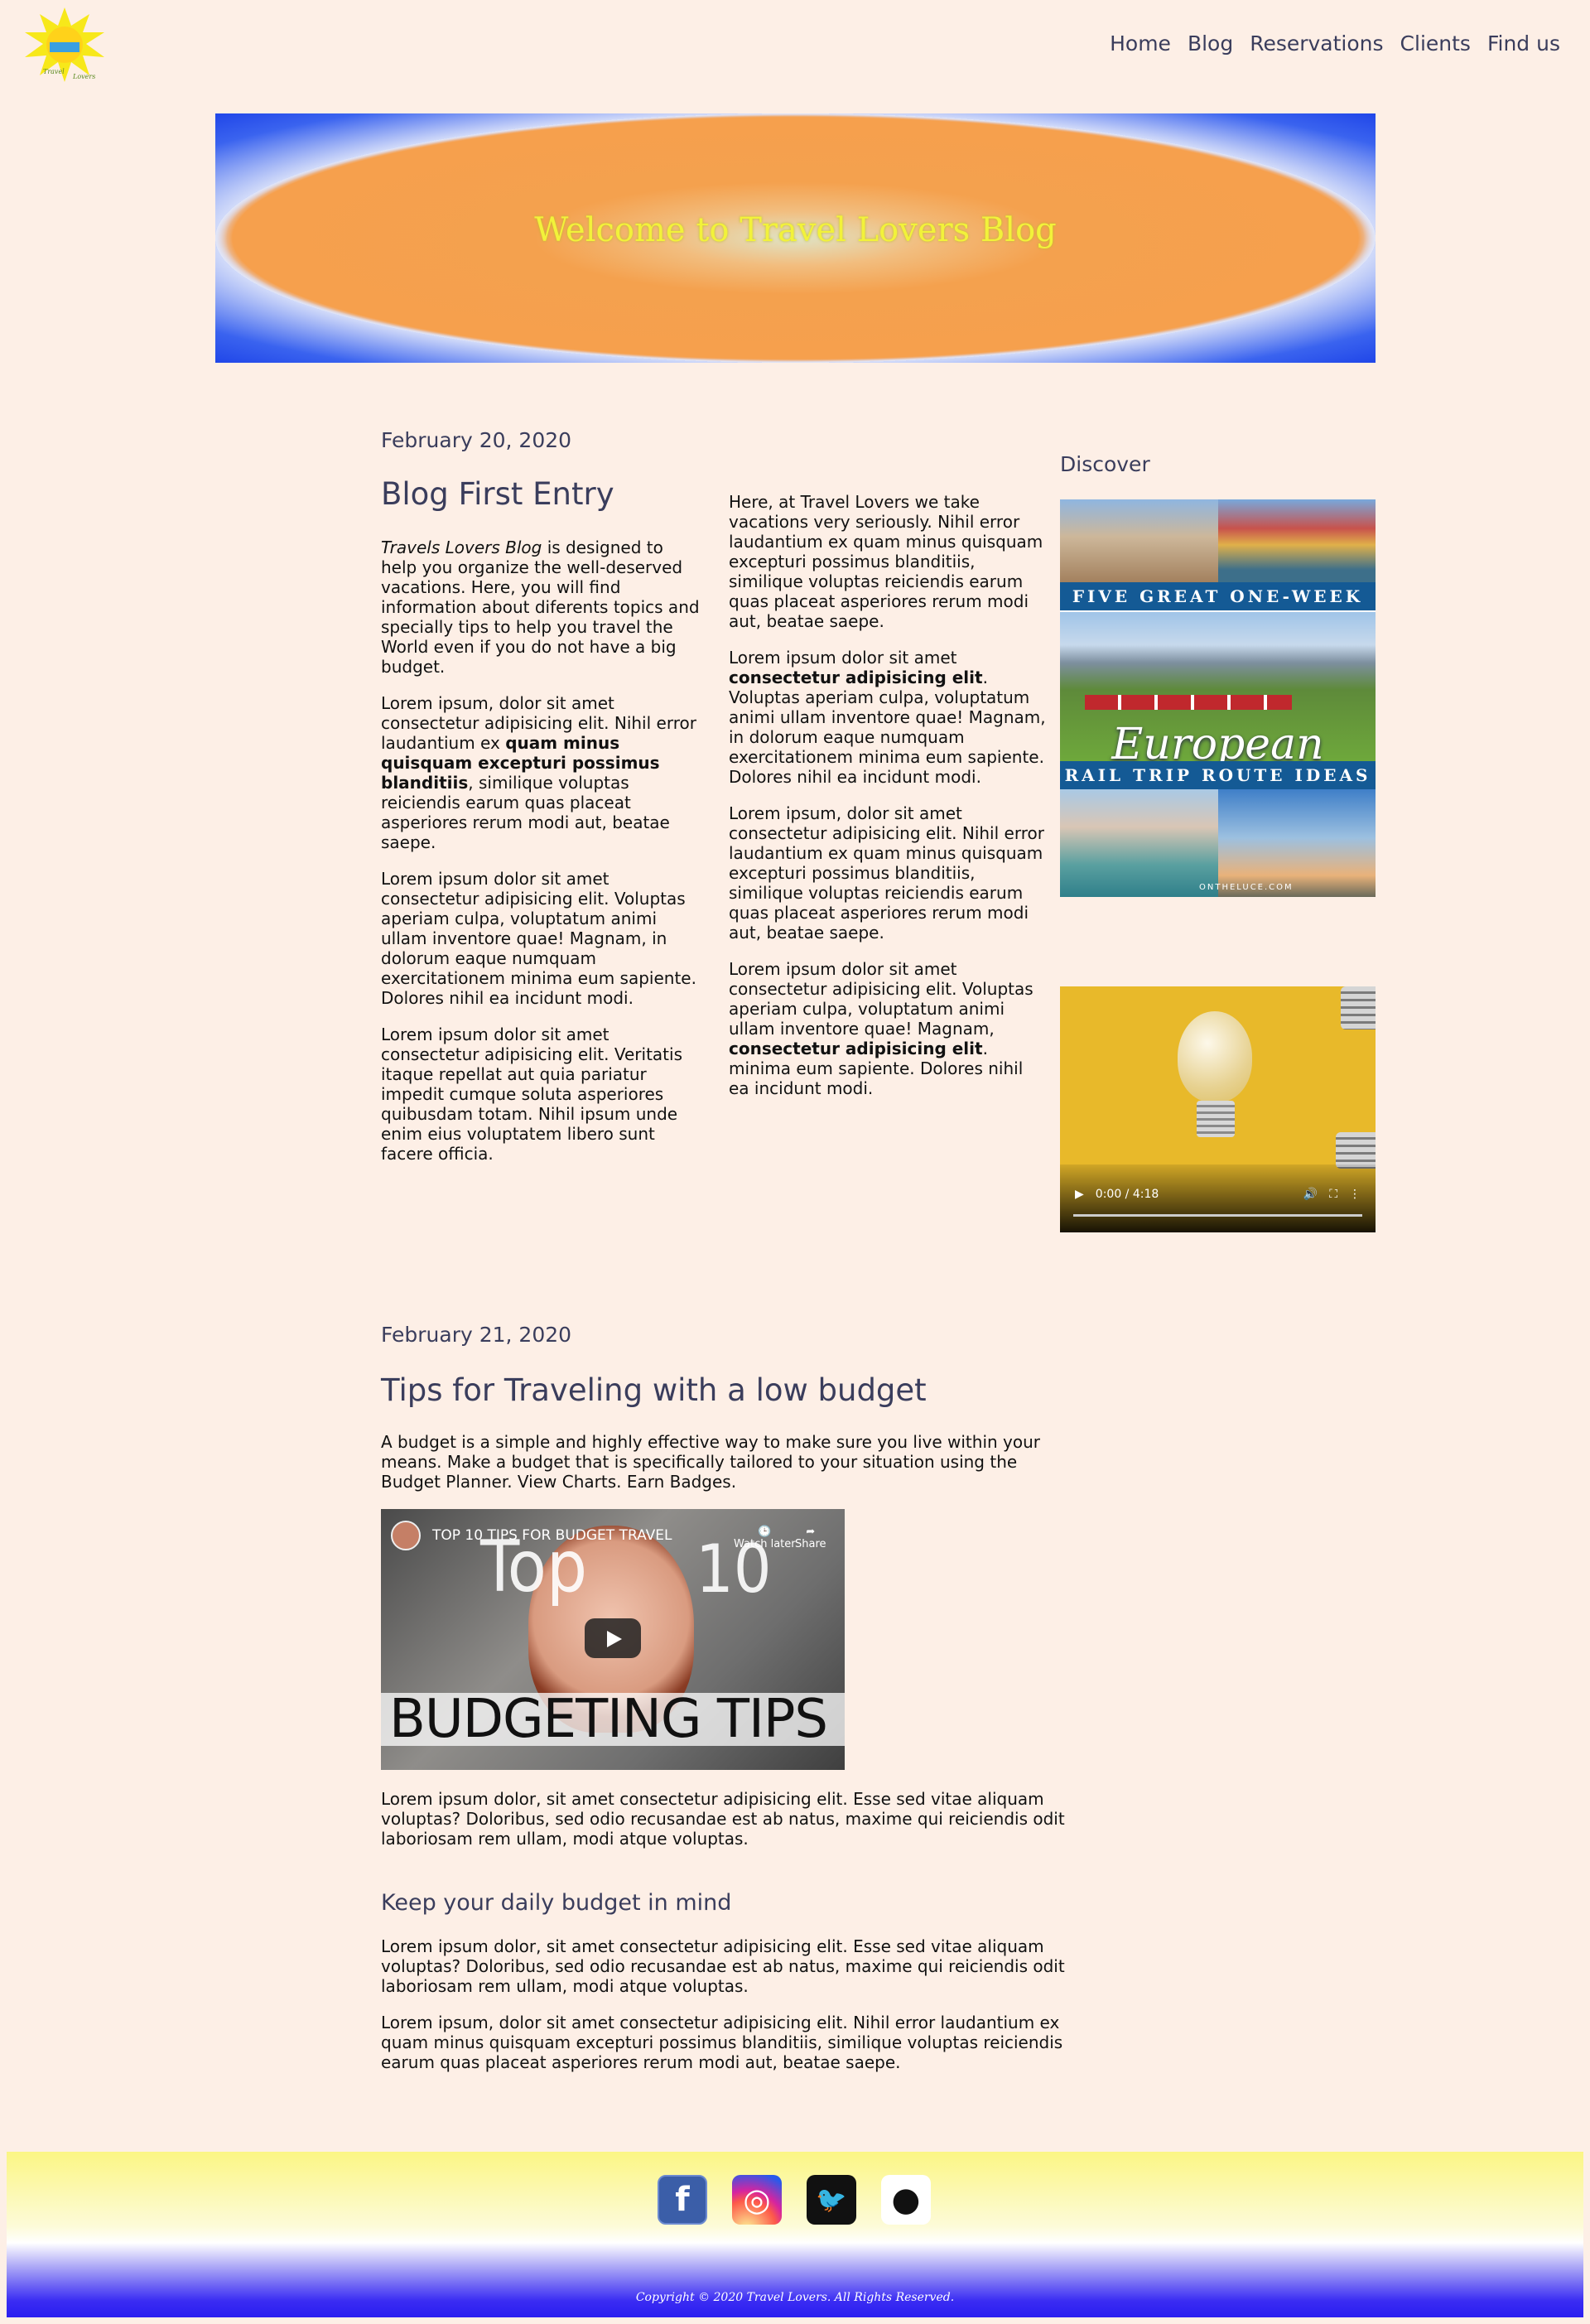 The width and height of the screenshot is (1590, 2324). What do you see at coordinates (856, 677) in the screenshot?
I see `post1-right-p2-bold: consectetur adipisicing elit` at bounding box center [856, 677].